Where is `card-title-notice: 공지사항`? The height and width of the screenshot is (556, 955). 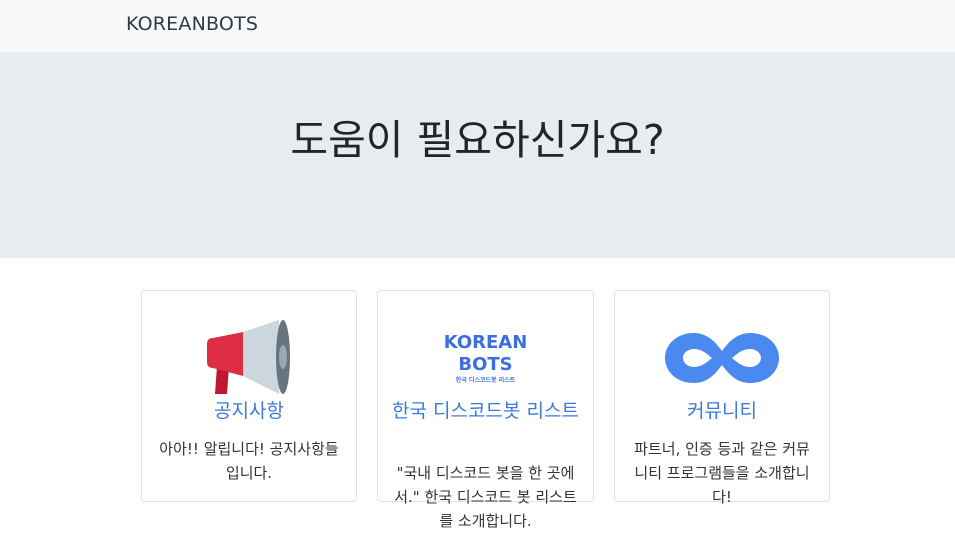
card-title-notice: 공지사항 is located at coordinates (249, 411).